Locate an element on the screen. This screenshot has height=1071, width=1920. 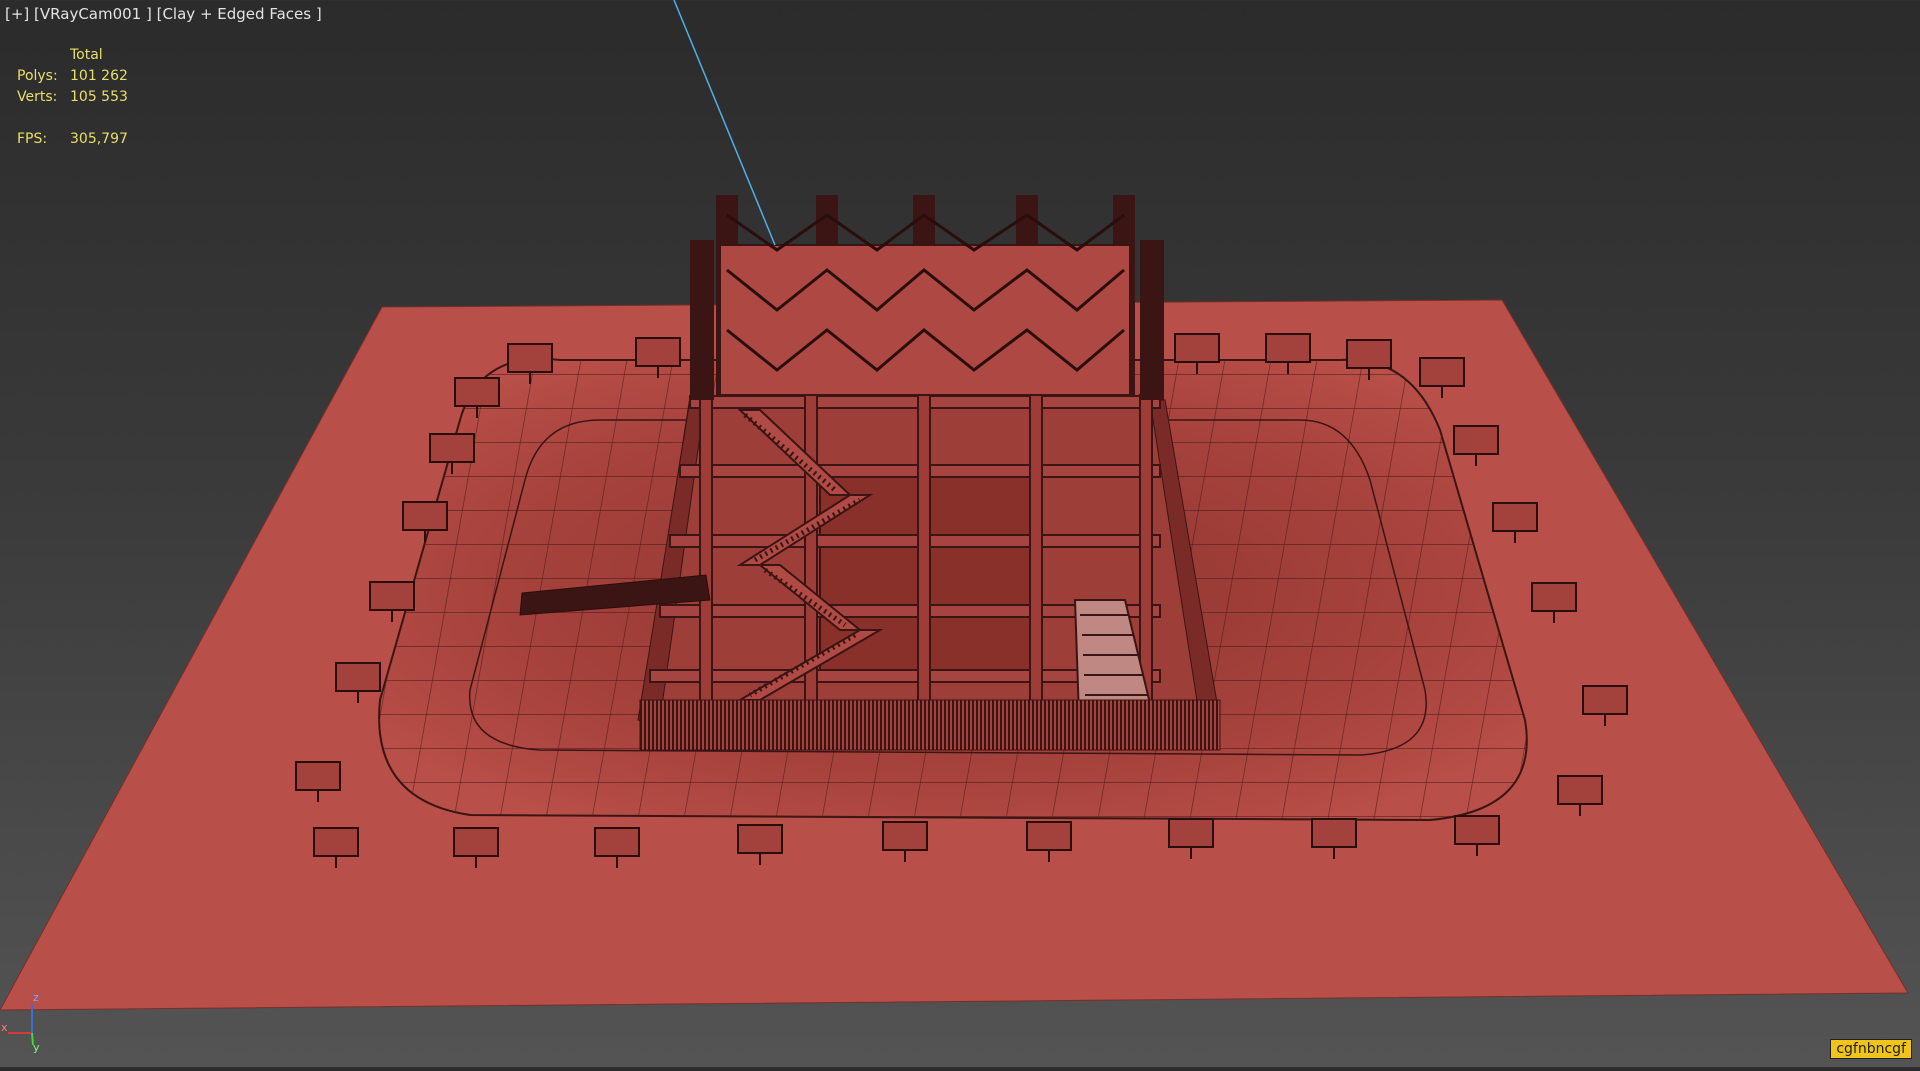
top-deck is located at coordinates (925, 320).